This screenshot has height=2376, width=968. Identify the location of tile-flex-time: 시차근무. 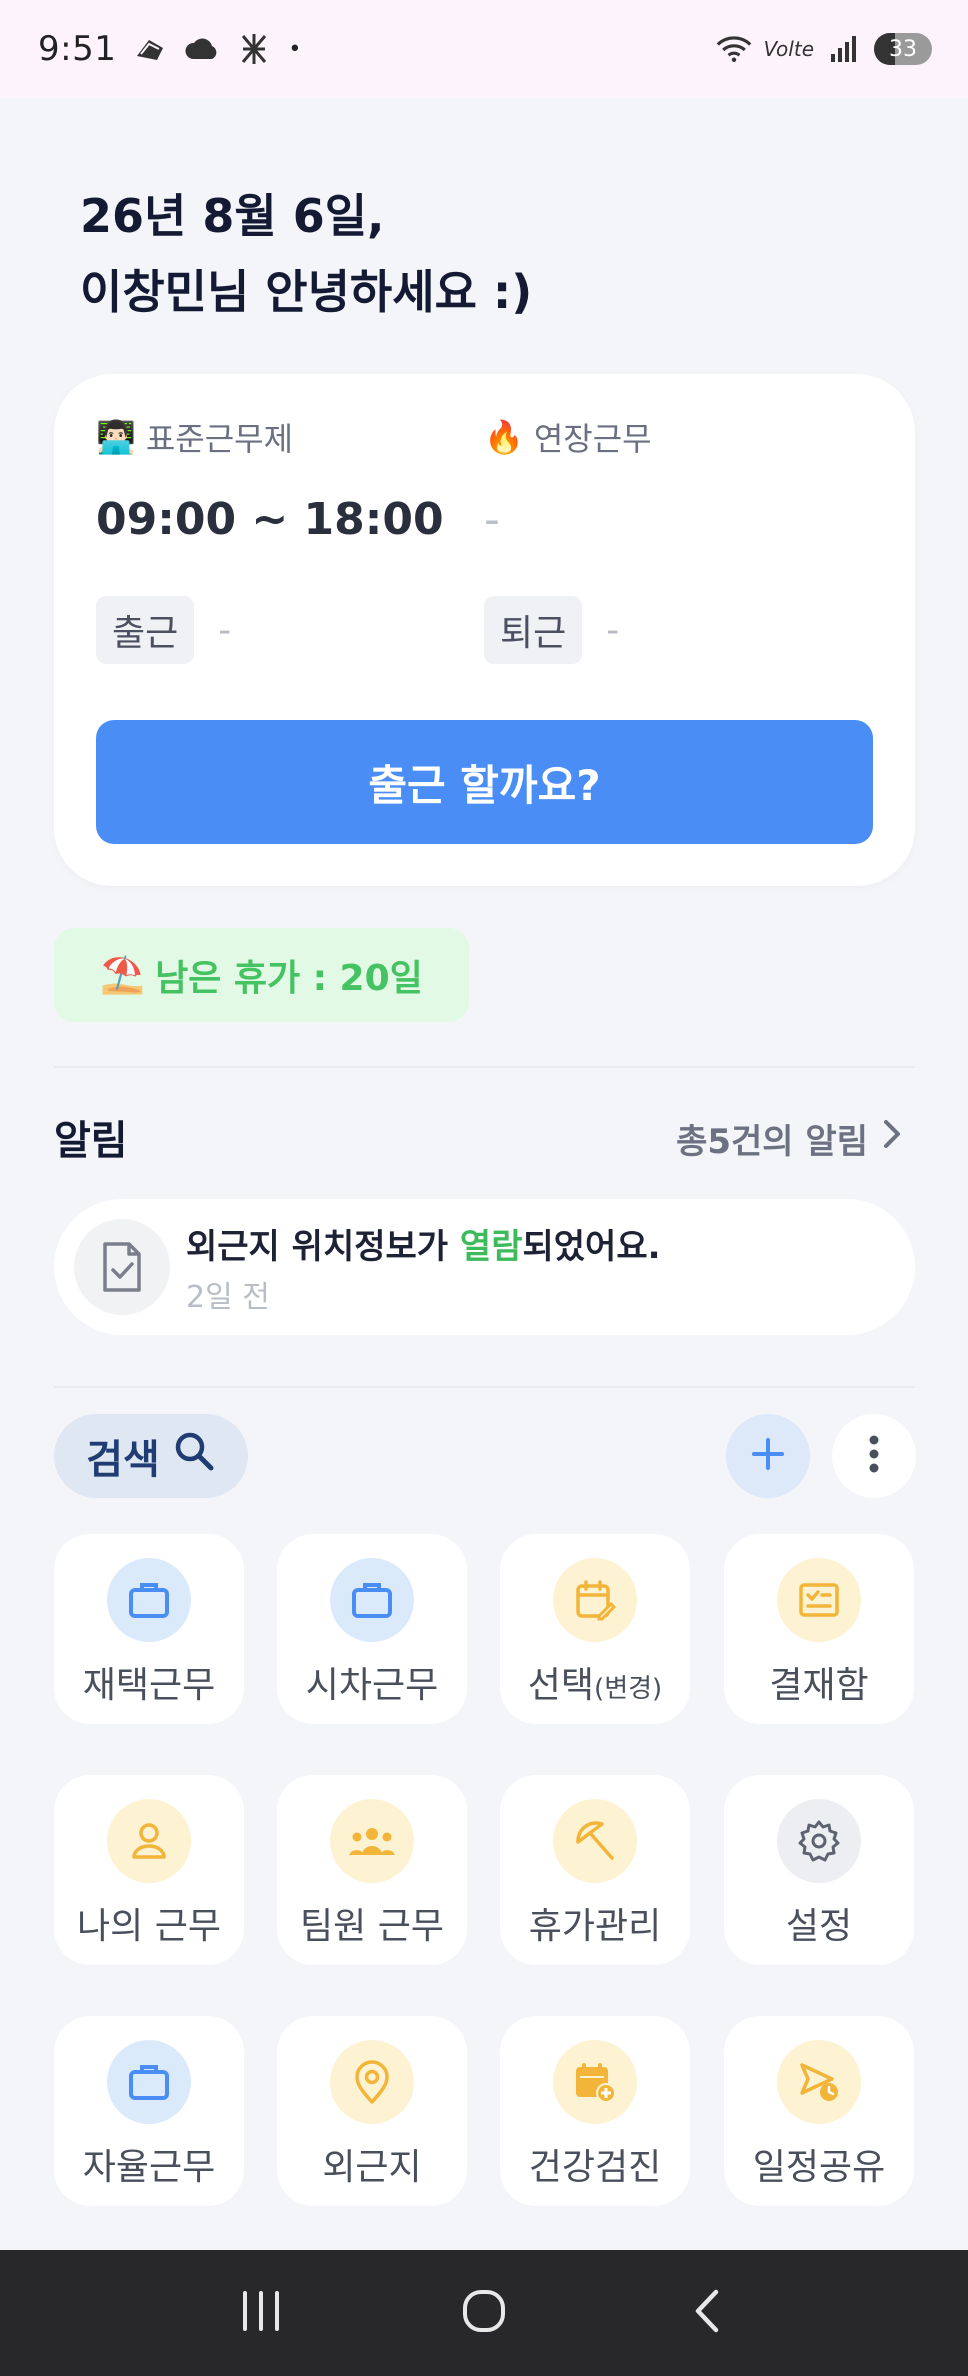
(372, 1629).